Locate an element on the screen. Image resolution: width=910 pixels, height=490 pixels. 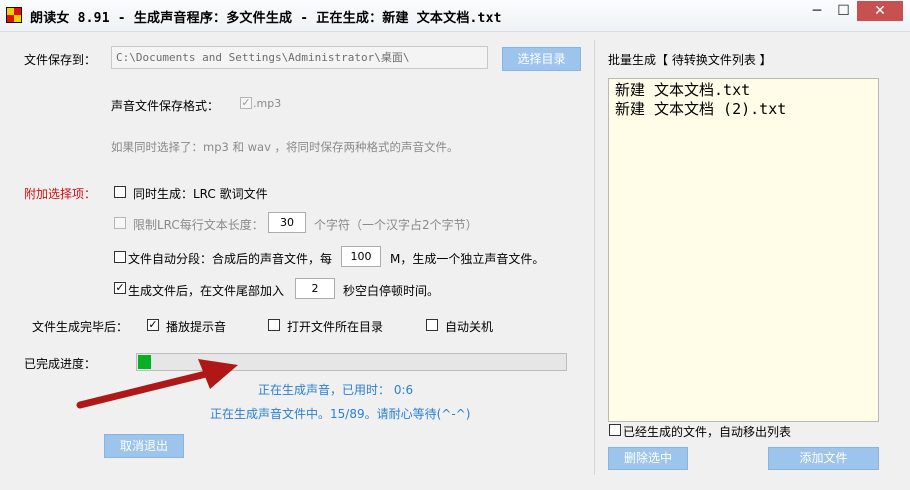
choose-folder-button: 选择目录 is located at coordinates (541, 59).